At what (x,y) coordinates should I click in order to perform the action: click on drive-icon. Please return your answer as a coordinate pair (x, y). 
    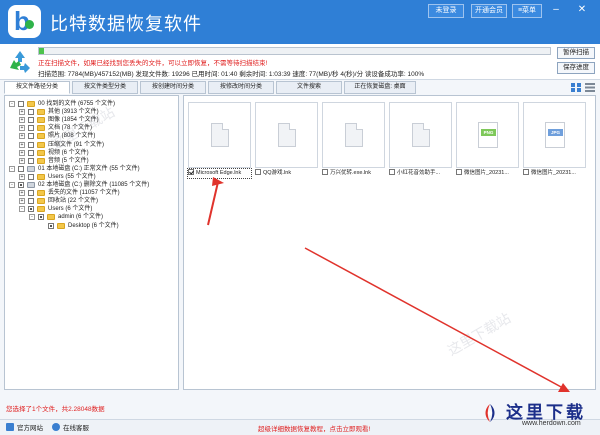
    Looking at the image, I should click on (31, 168).